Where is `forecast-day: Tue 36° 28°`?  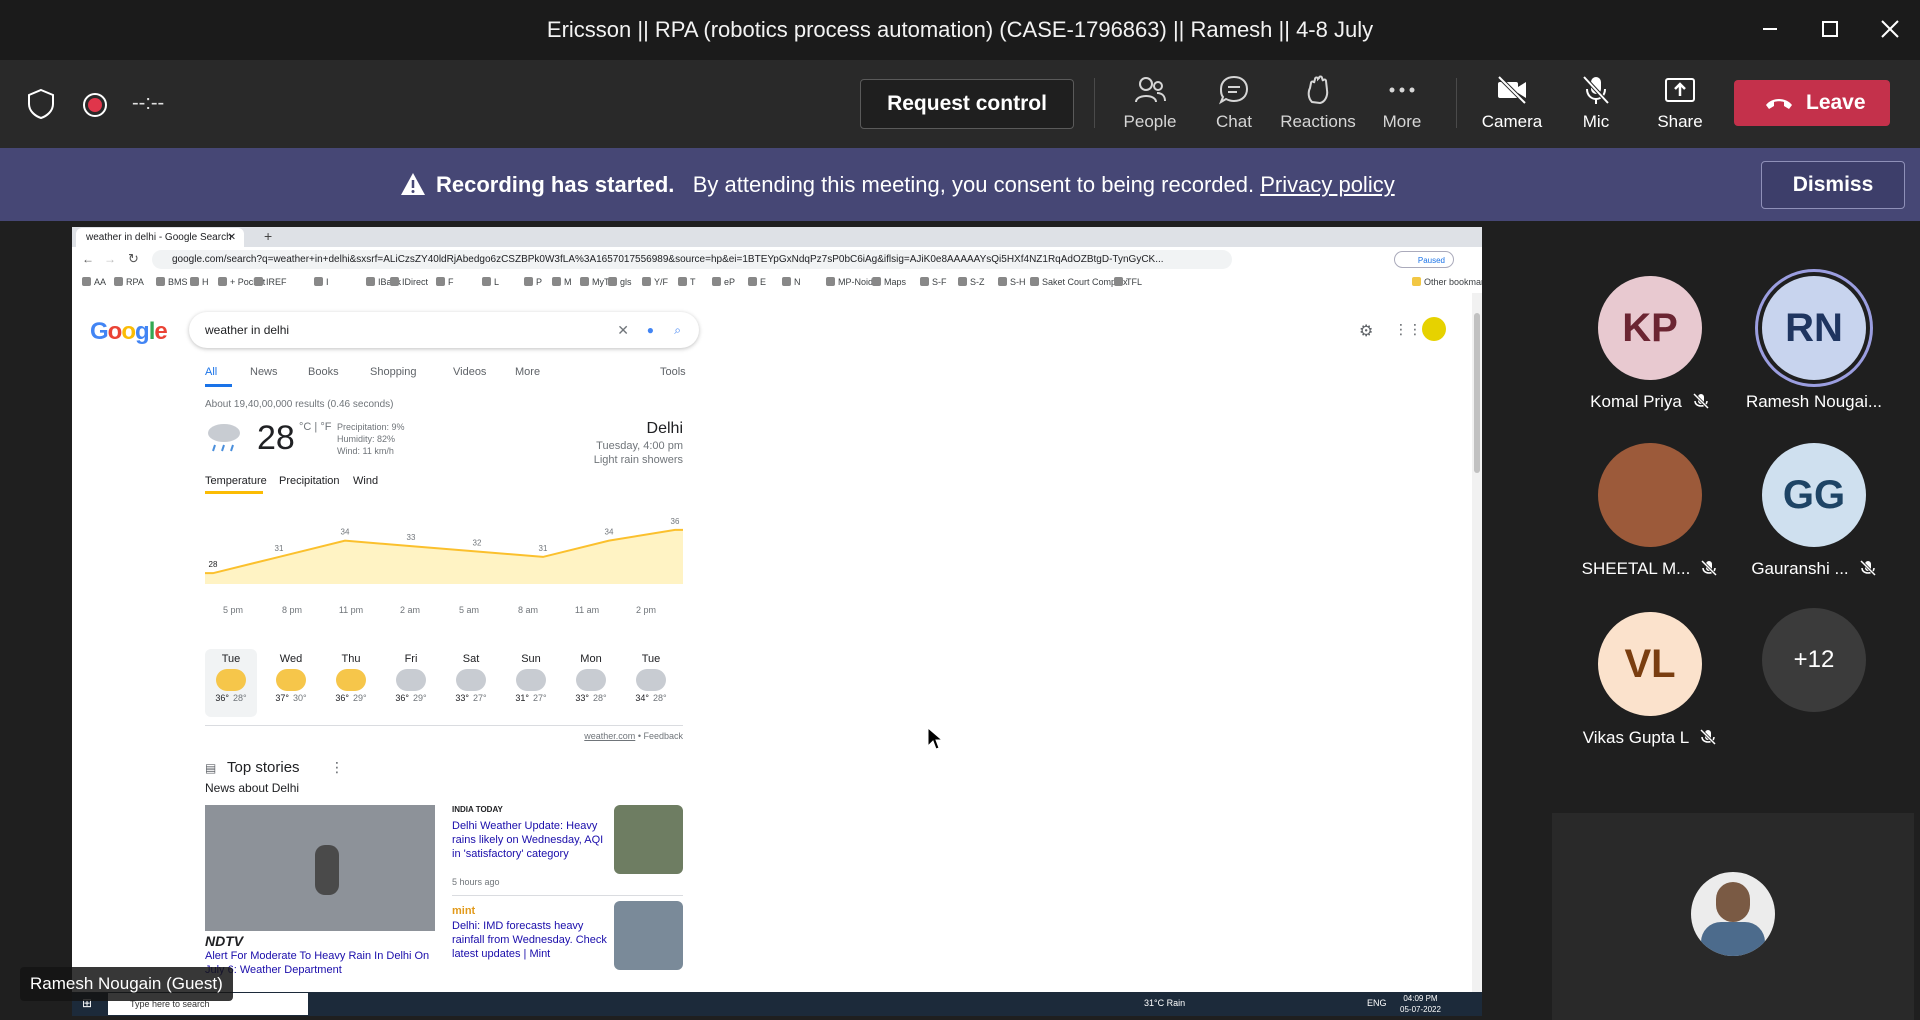
forecast-day: Tue 36° 28° is located at coordinates (231, 683).